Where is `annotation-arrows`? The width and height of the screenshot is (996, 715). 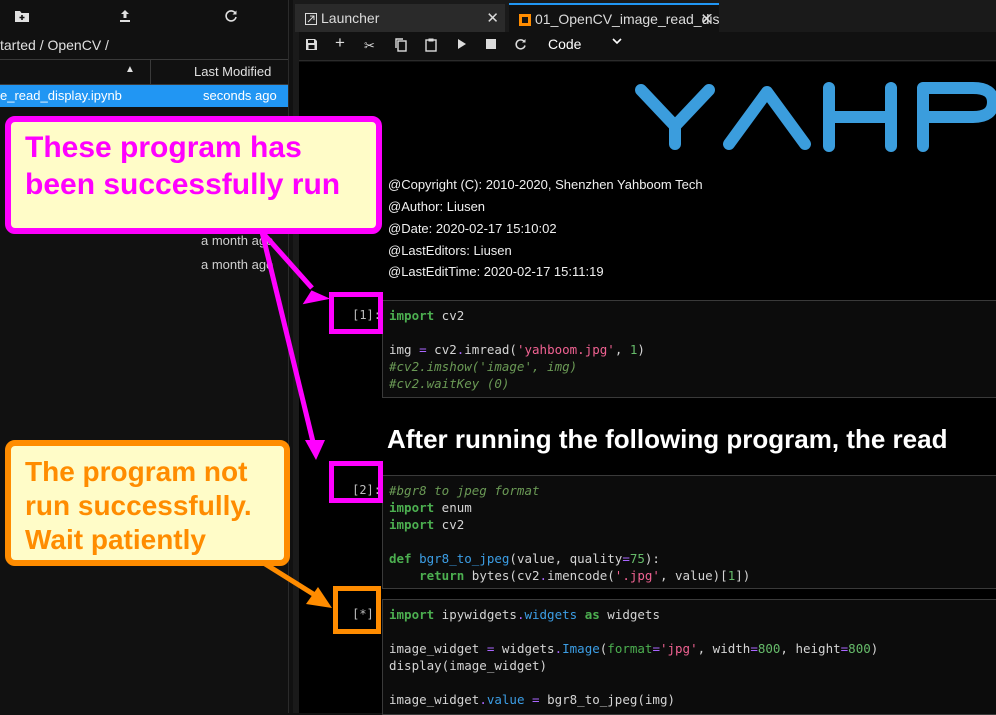
annotation-arrows is located at coordinates (295, 419).